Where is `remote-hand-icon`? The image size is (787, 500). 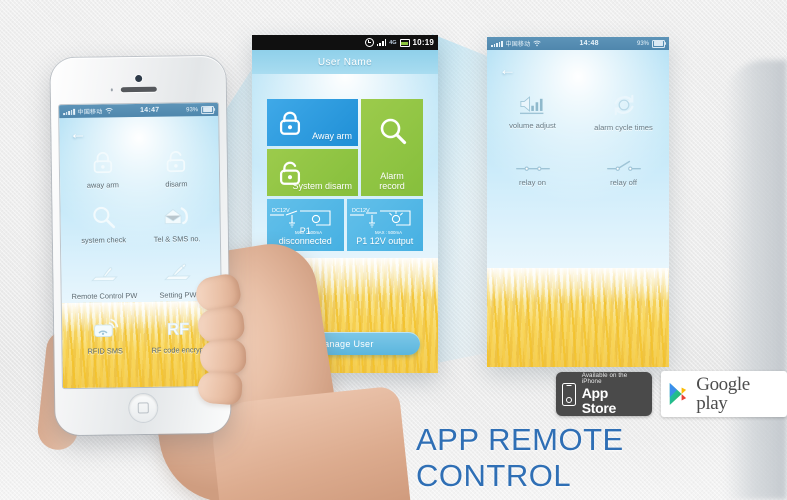 remote-hand-icon is located at coordinates (104, 273).